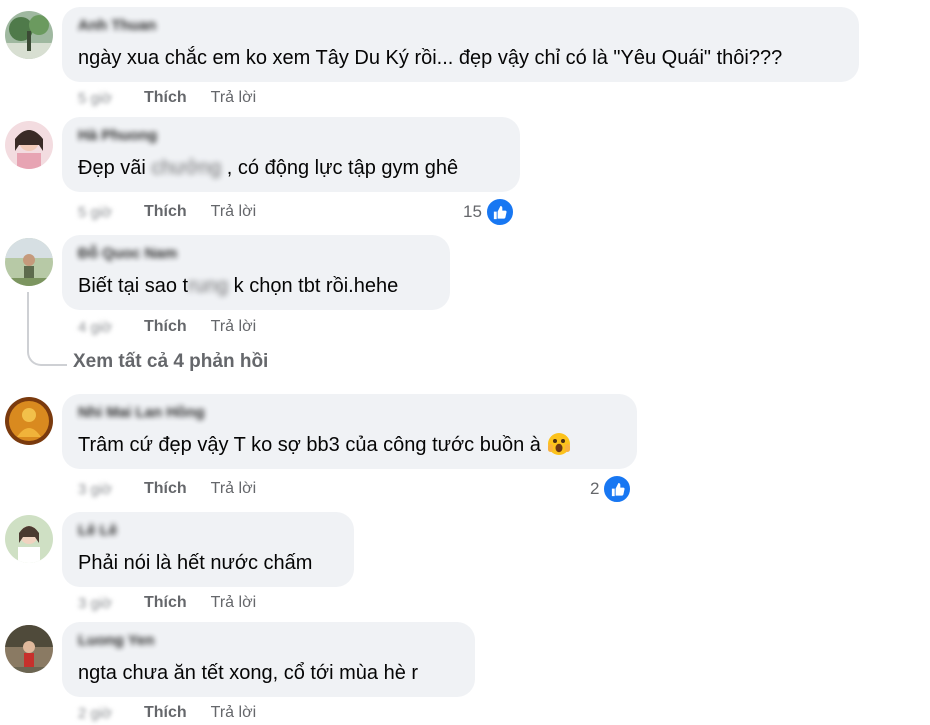  I want to click on comment-text: Đẹp vãi chưởng , có động lực tập gym ghê, so click(268, 168).